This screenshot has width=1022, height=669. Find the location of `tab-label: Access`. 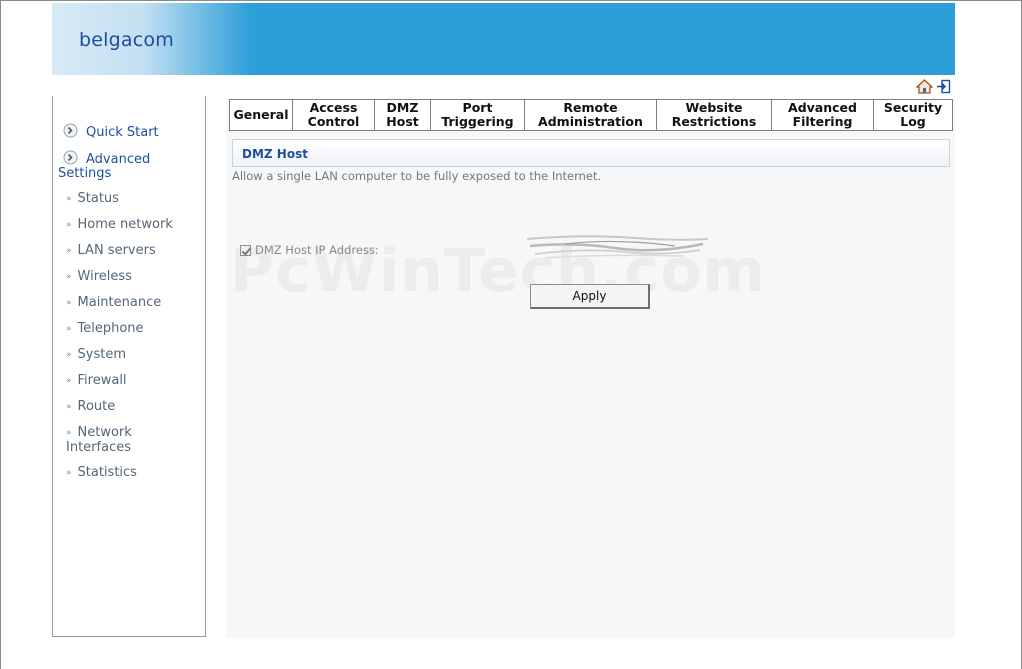

tab-label: Access is located at coordinates (333, 107).